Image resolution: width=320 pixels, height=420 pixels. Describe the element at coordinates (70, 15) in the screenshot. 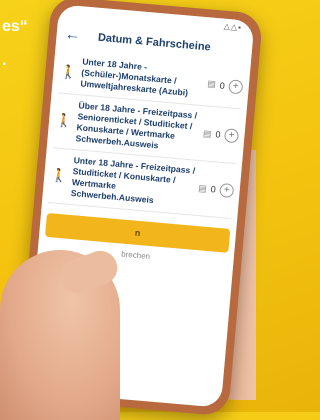

I see `status-time` at that location.